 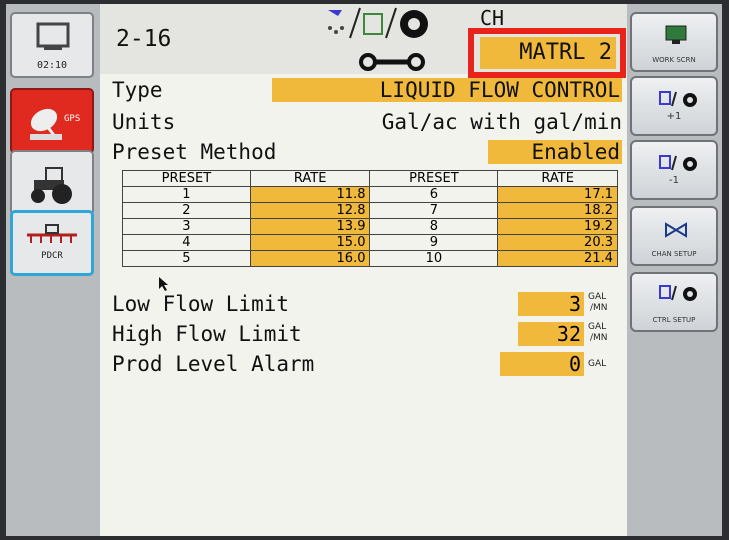 I want to click on product-increment-icon, so click(x=678, y=99).